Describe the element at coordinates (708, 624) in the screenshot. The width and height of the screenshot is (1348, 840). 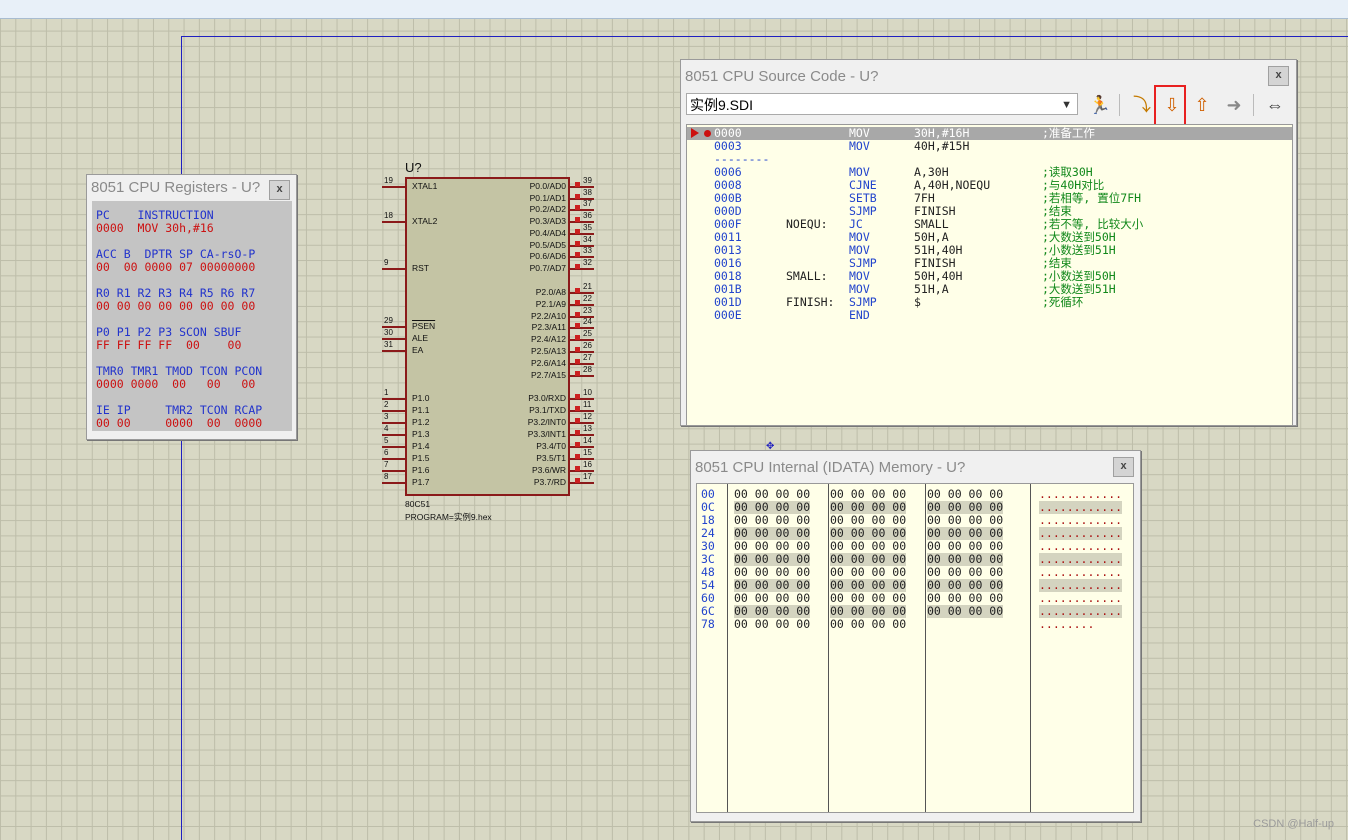
I see `memory-address: 78` at that location.